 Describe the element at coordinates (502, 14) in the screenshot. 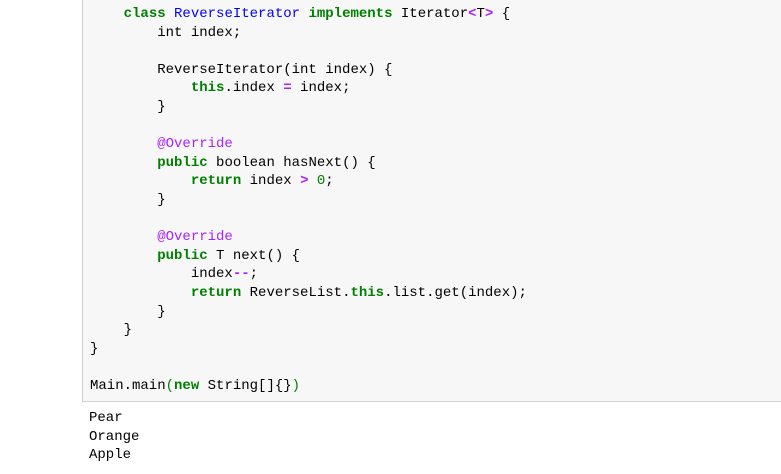

I see `code-token: {` at that location.